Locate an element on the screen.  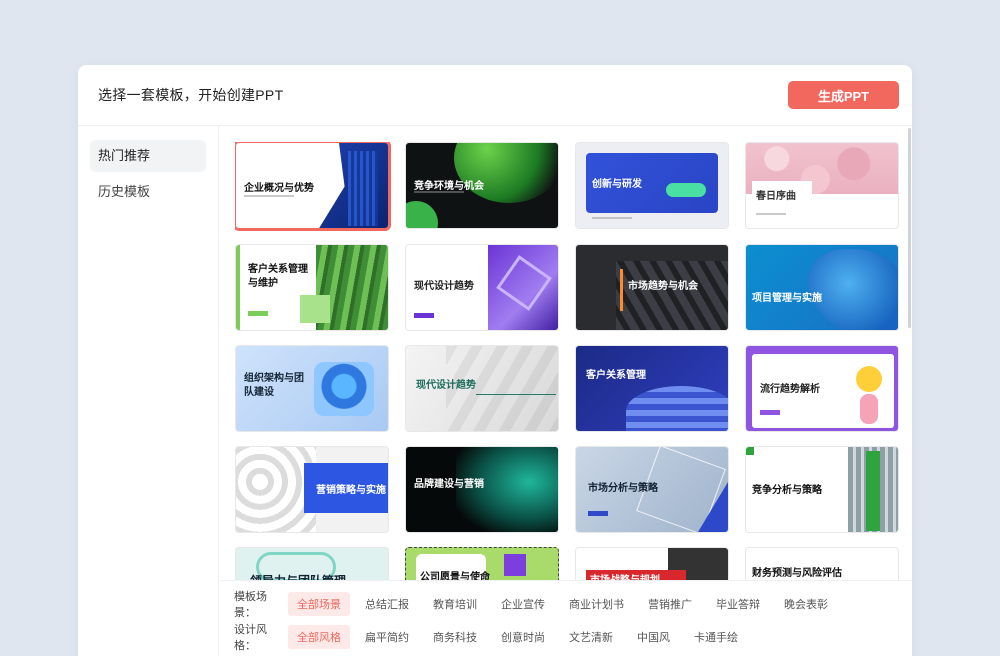
style-chip-fresh: 文艺清新 is located at coordinates (591, 637).